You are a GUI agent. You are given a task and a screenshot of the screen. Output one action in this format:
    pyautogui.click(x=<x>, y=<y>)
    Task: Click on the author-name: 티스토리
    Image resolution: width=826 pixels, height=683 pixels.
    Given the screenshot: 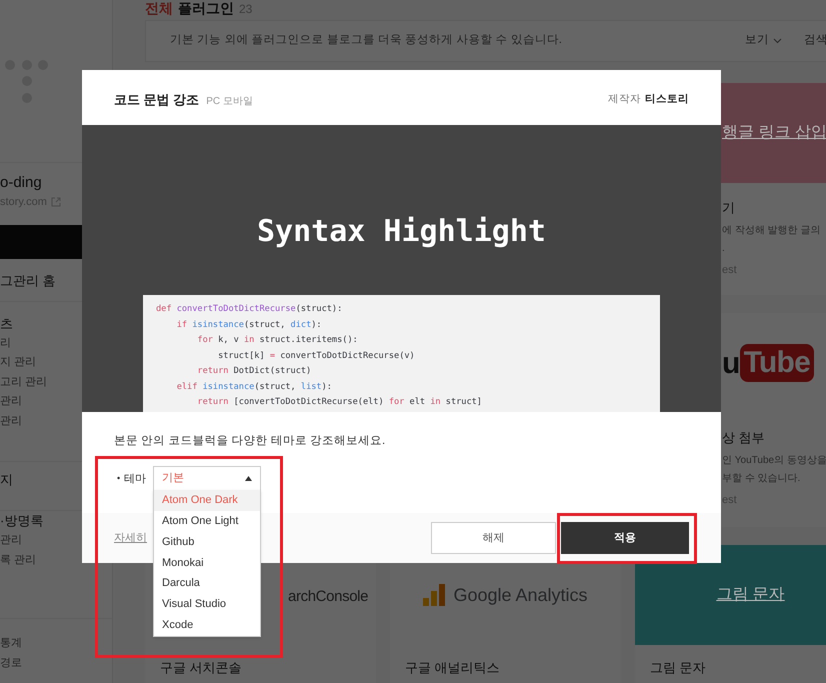 What is the action you would take?
    pyautogui.click(x=667, y=100)
    